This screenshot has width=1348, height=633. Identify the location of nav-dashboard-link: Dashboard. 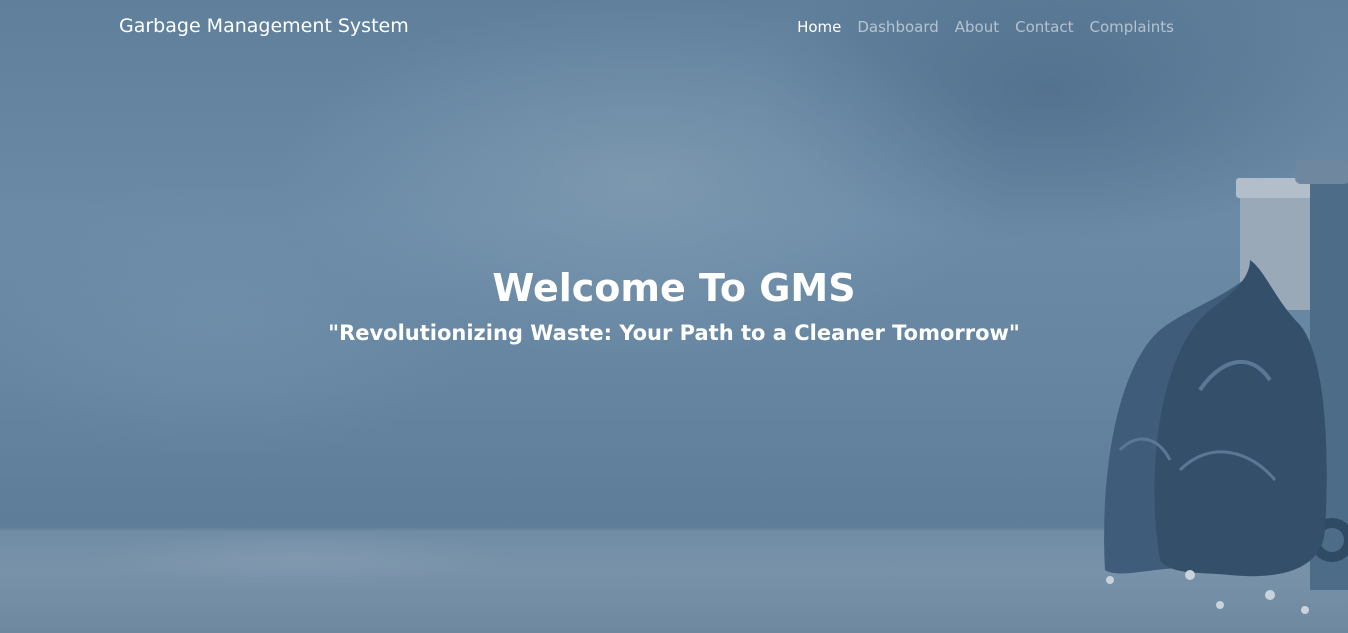
(897, 27).